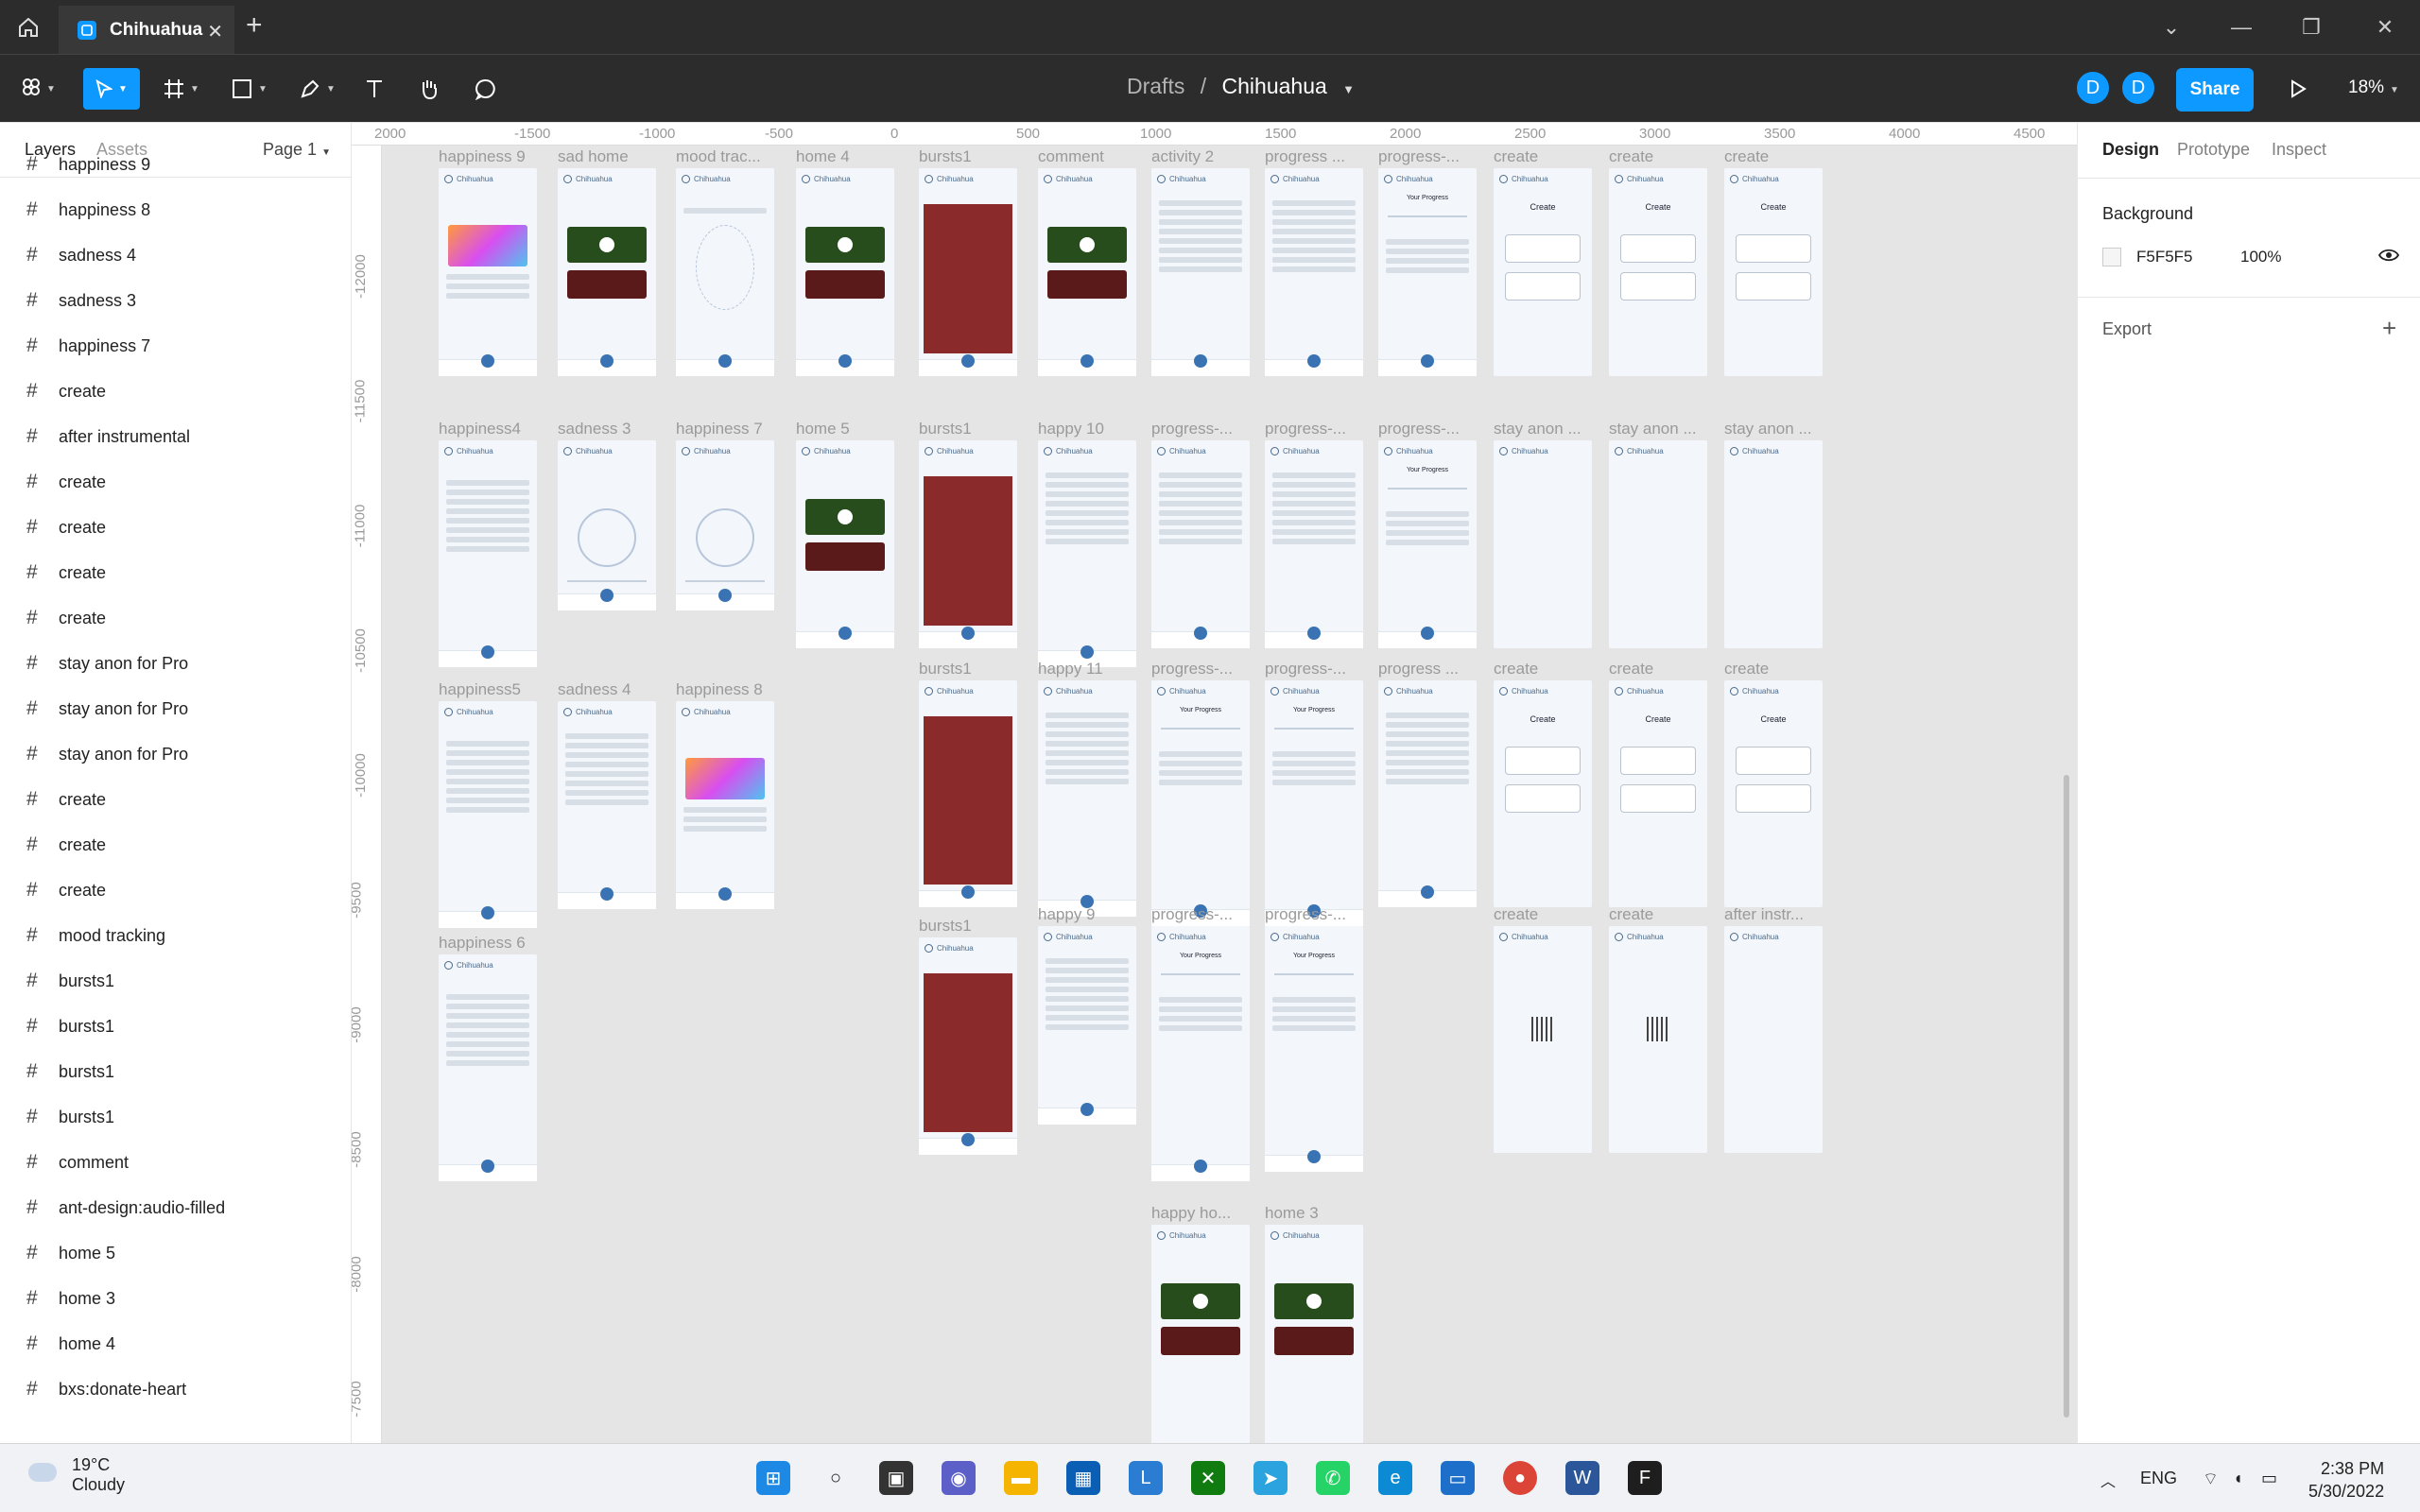 The image size is (2420, 1512). Describe the element at coordinates (1182, 156) in the screenshot. I see `frame-label: activity 2` at that location.